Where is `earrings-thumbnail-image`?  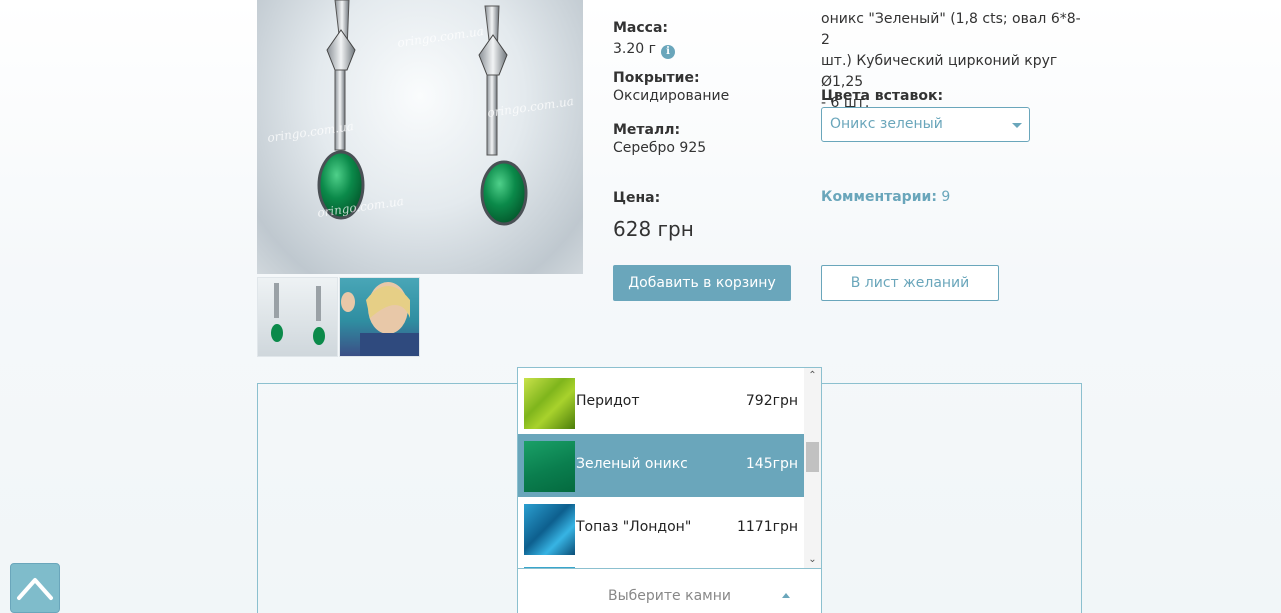
earrings-thumbnail-image is located at coordinates (298, 314).